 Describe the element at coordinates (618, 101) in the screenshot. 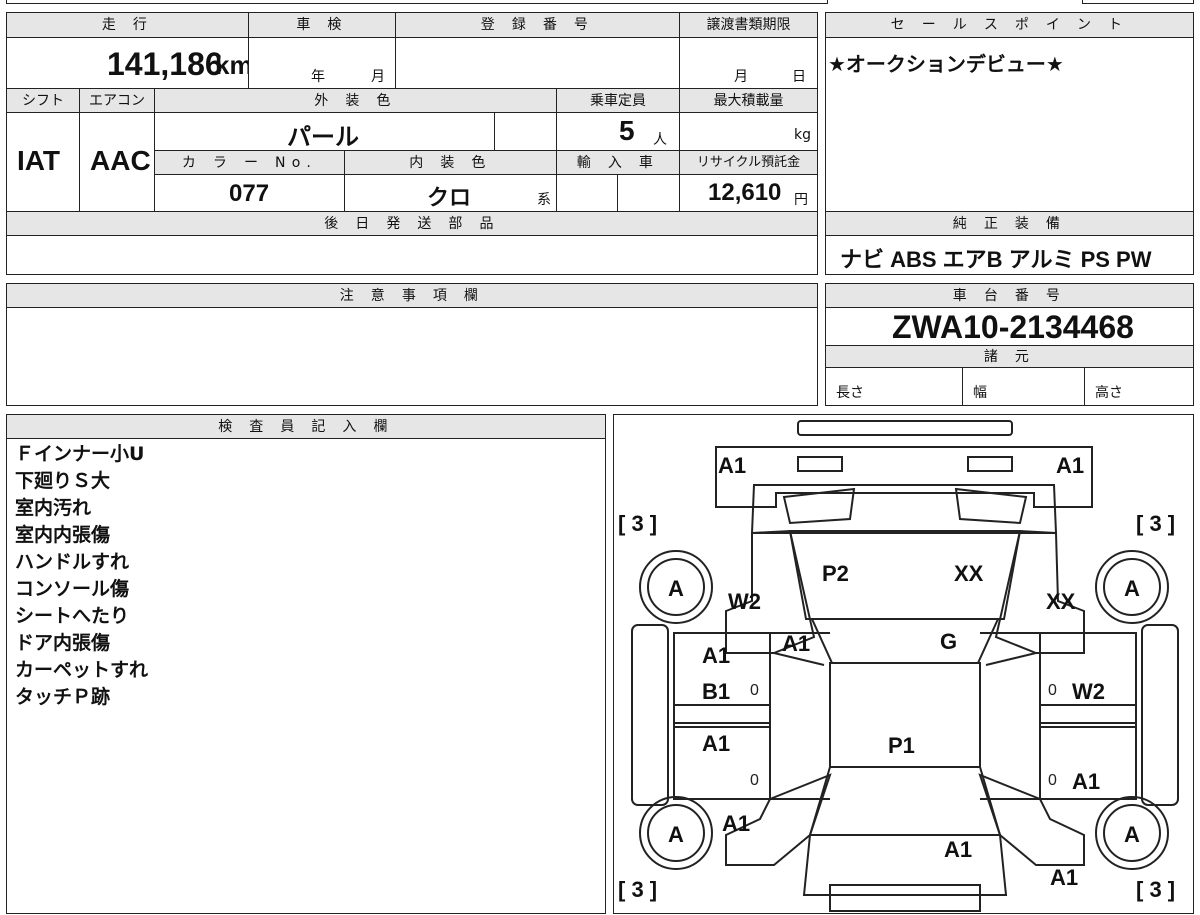

I see `capacity-header: 乗車定員` at that location.